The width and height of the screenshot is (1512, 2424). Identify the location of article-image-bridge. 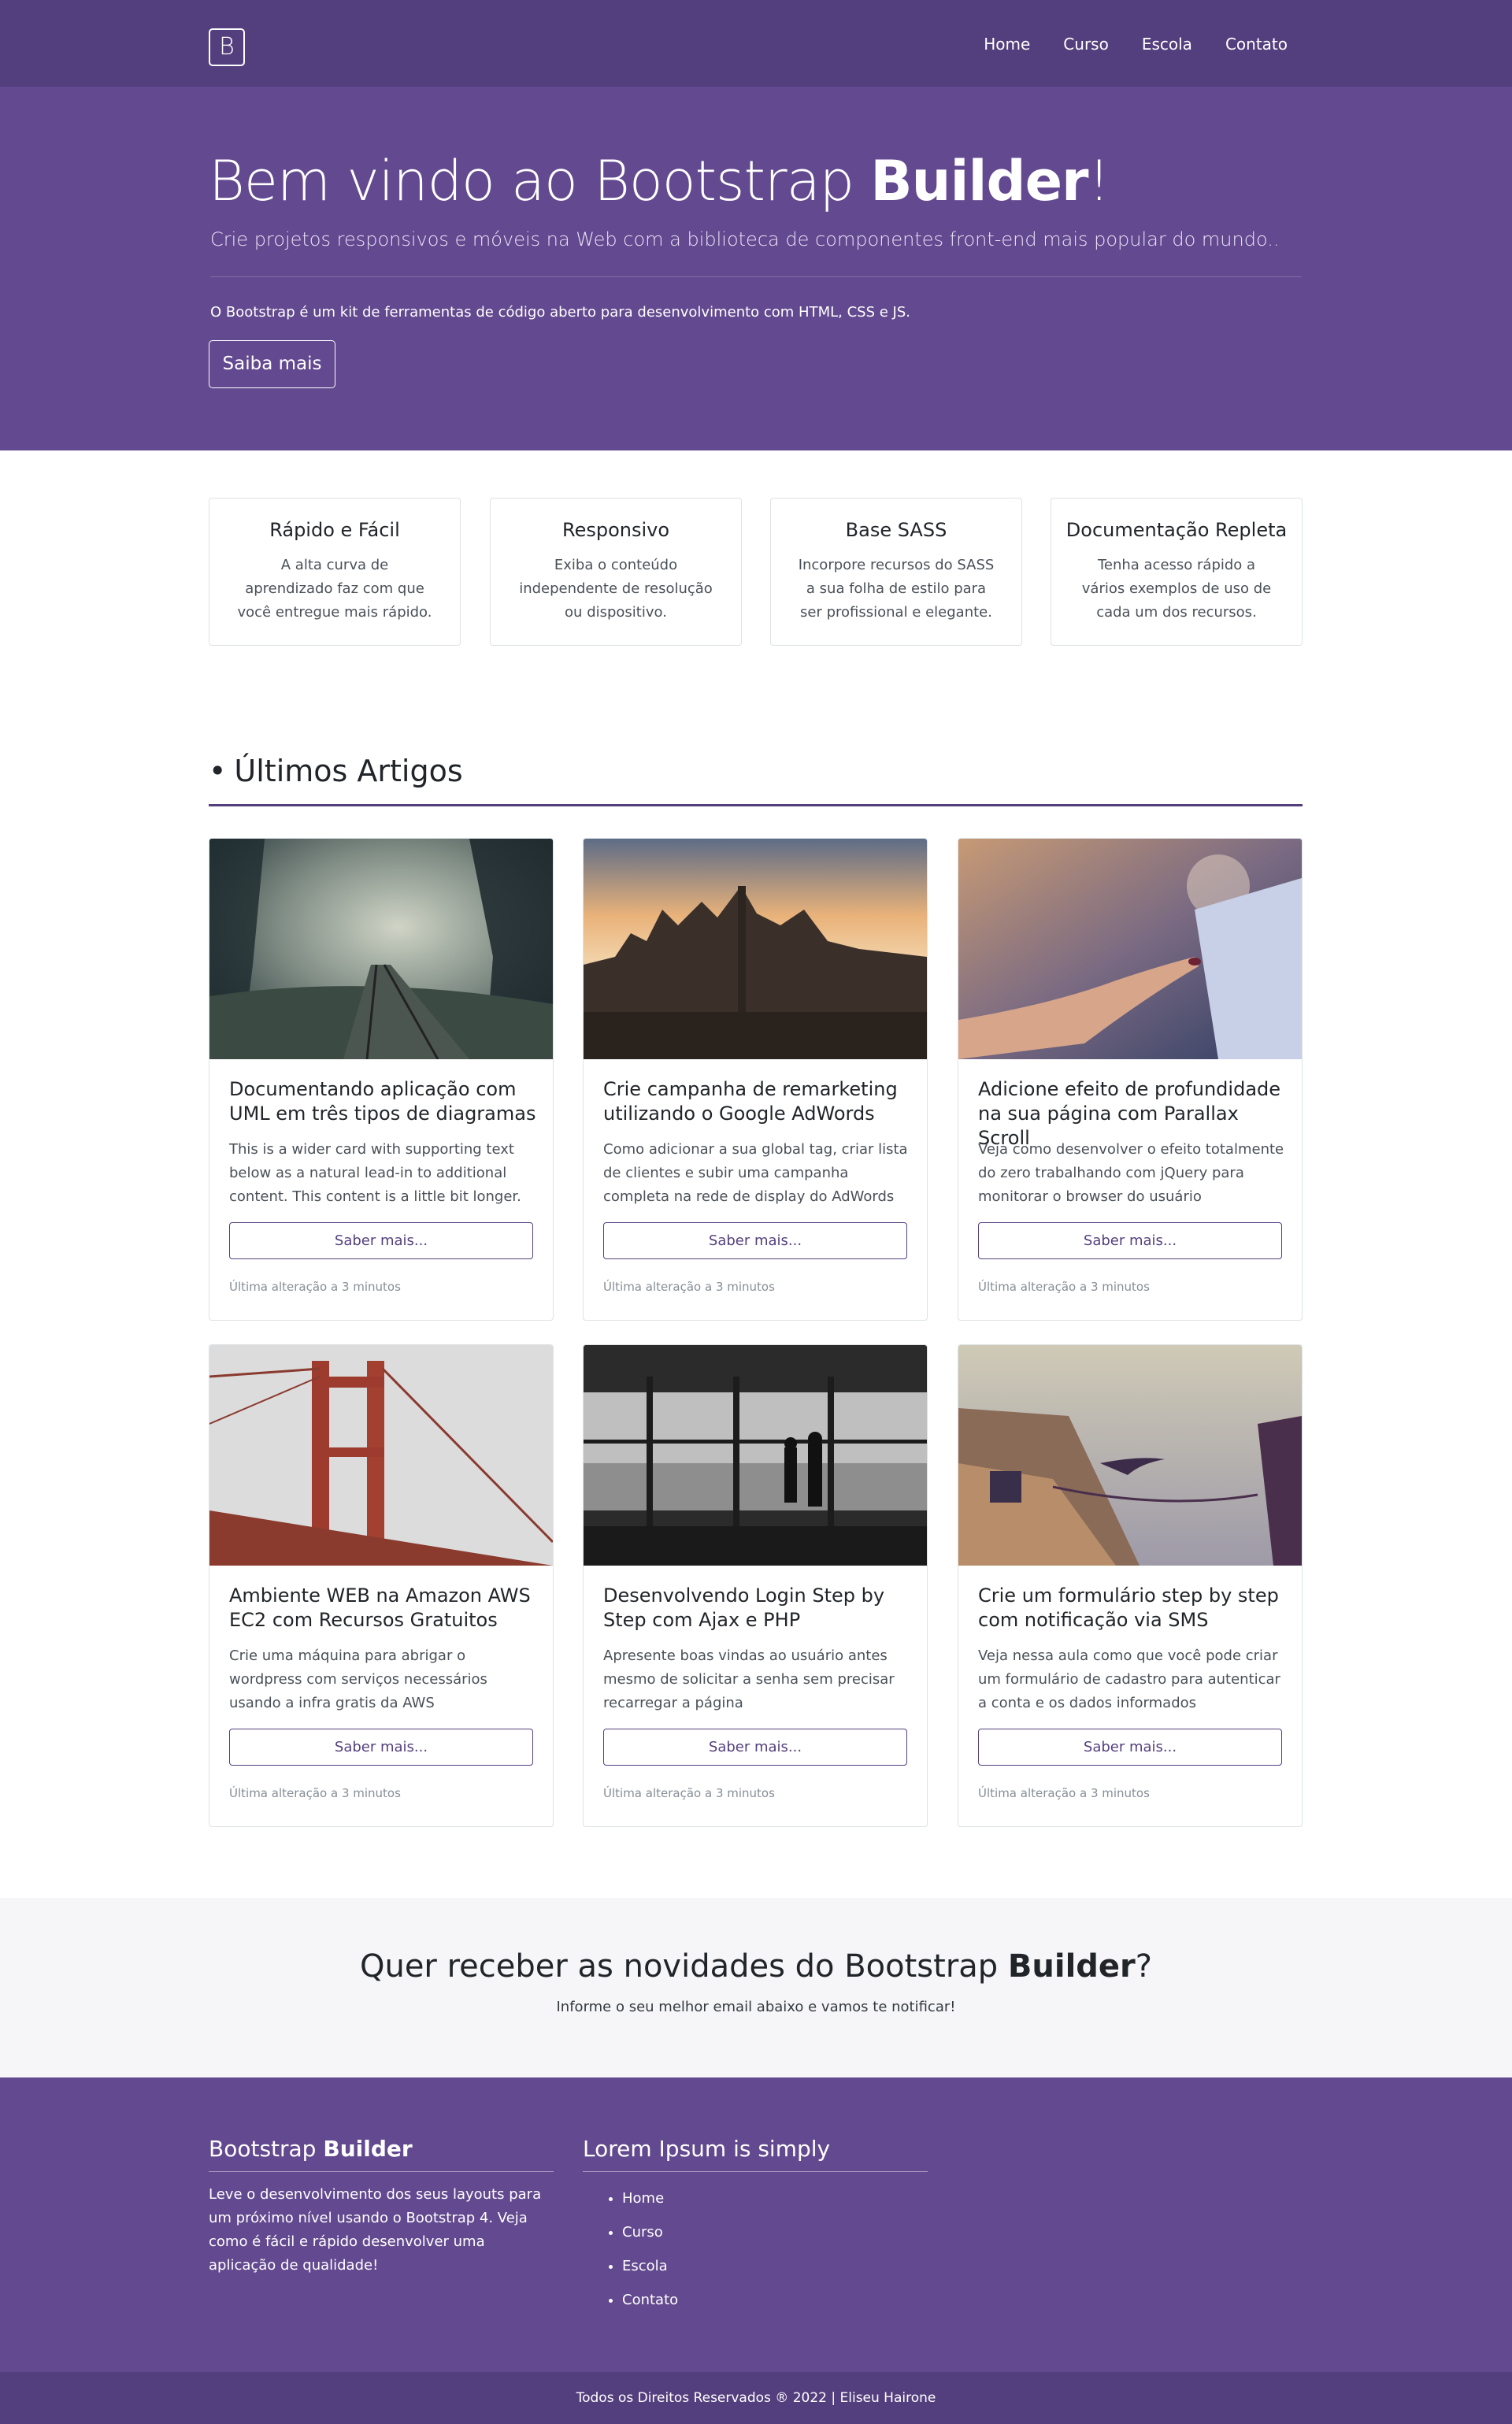
(381, 1455).